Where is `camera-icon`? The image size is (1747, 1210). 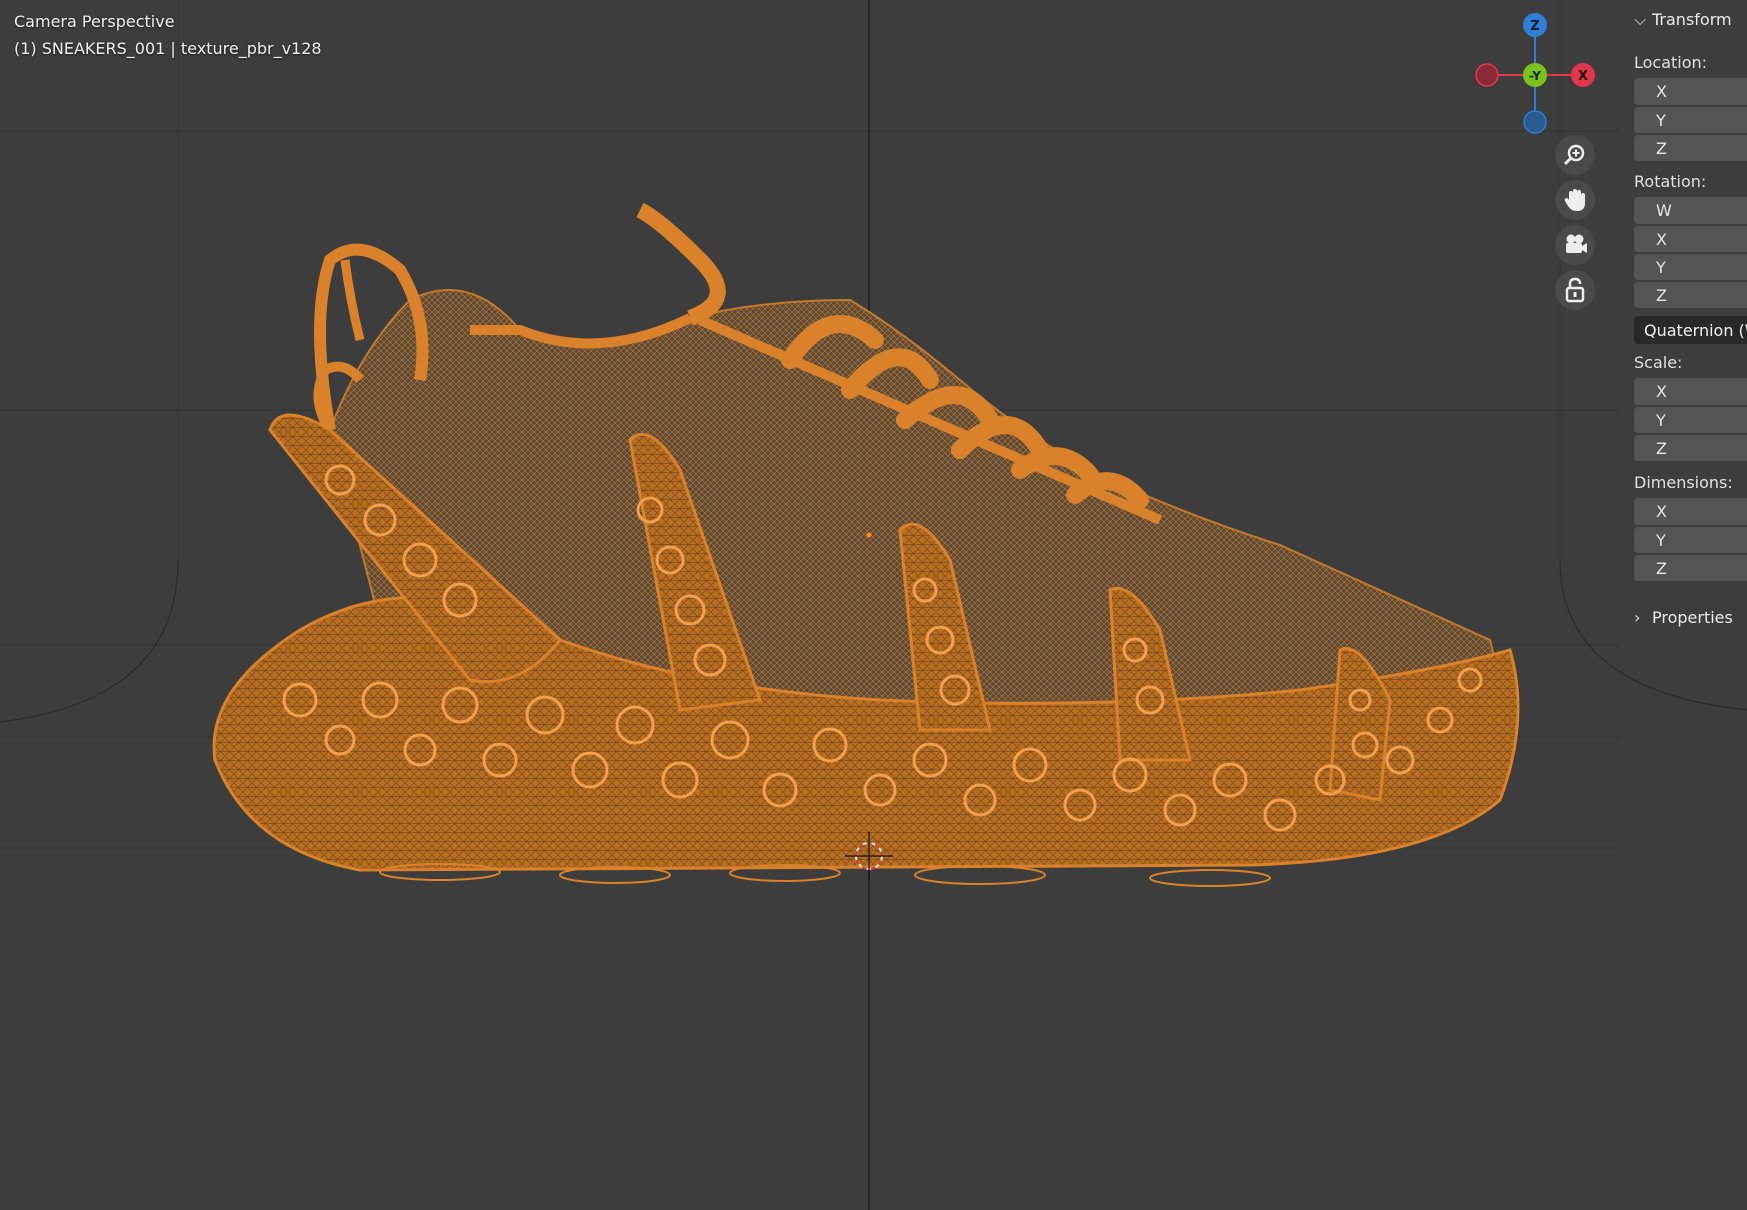
camera-icon is located at coordinates (1576, 243).